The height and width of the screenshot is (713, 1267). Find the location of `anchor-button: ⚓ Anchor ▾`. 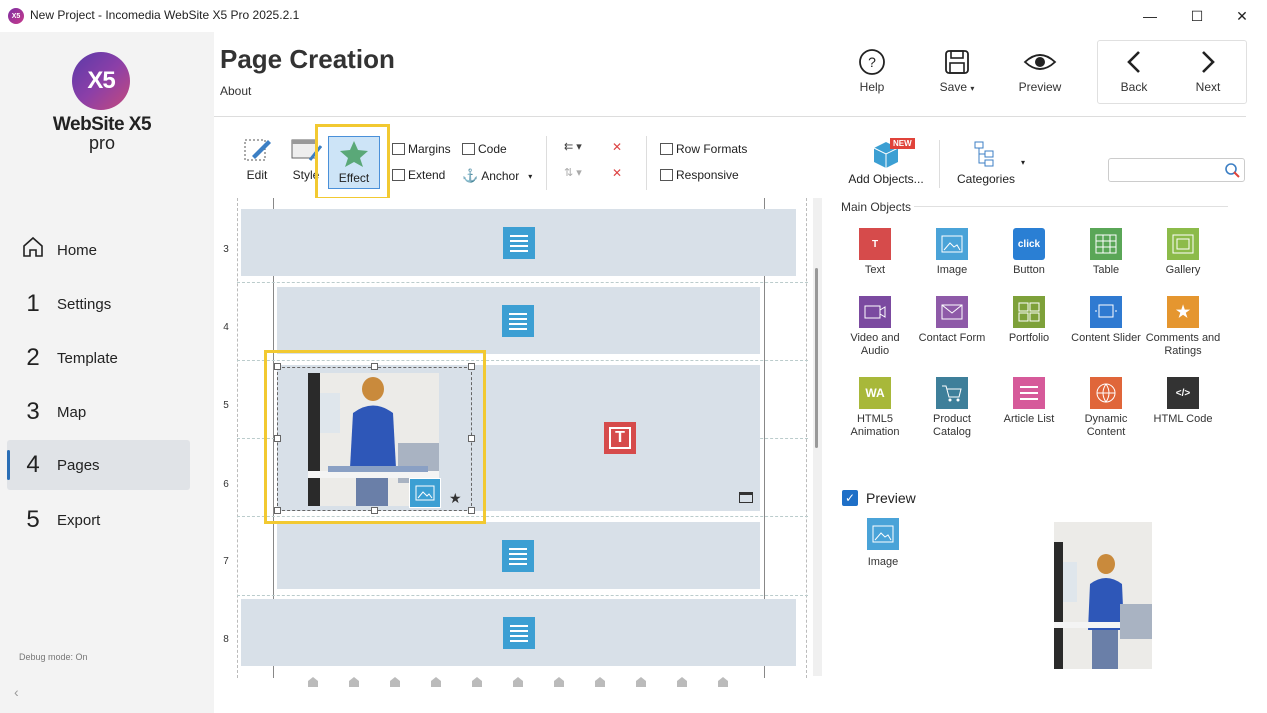

anchor-button: ⚓ Anchor ▾ is located at coordinates (497, 176).